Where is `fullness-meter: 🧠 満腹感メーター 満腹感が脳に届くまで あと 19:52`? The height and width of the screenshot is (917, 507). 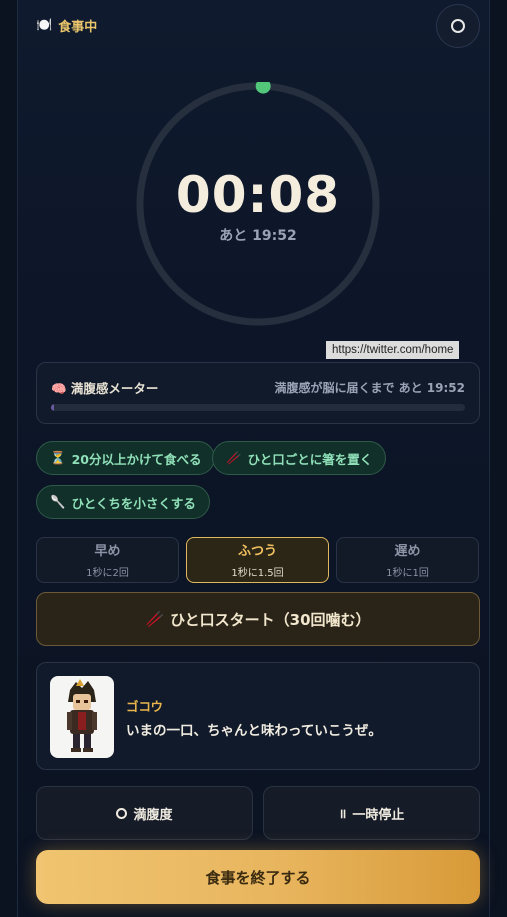
fullness-meter: 🧠 満腹感メーター 満腹感が脳に届くまで あと 19:52 is located at coordinates (258, 393).